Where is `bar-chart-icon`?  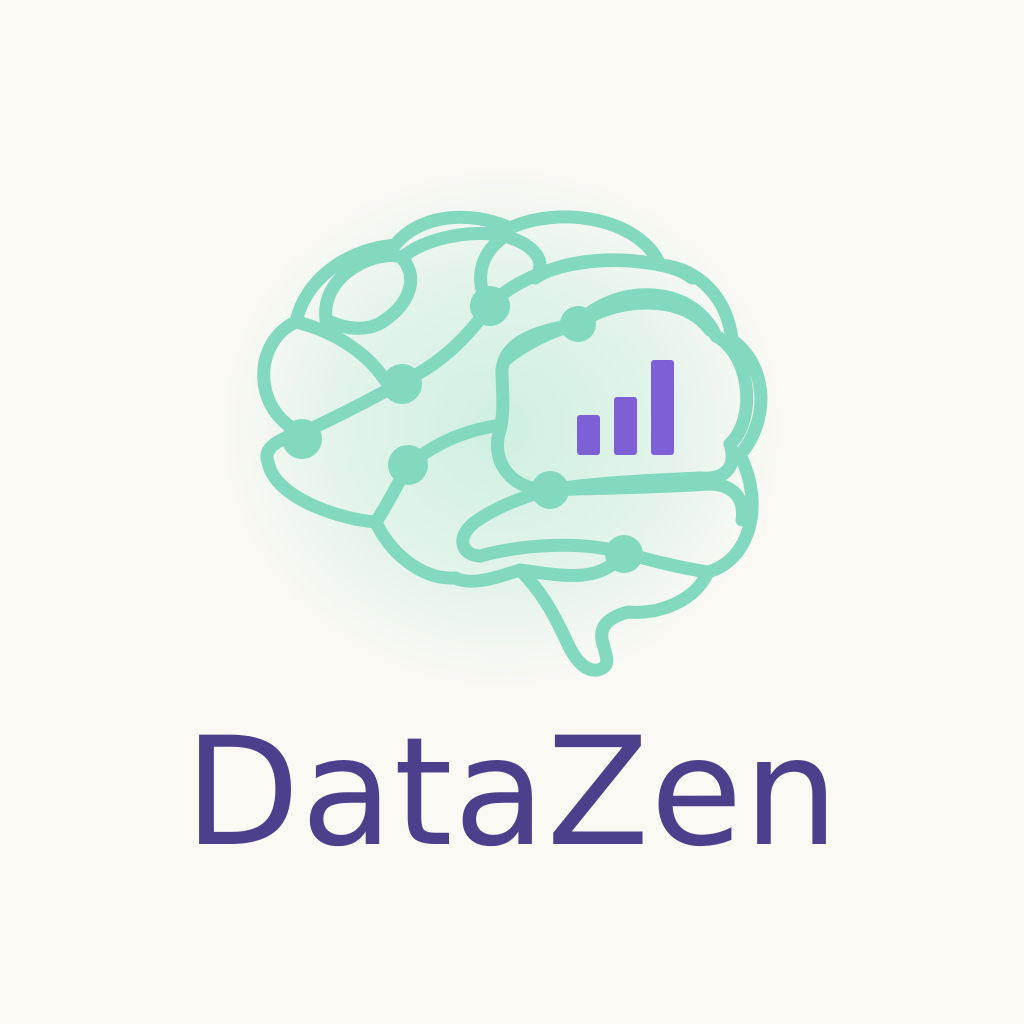
bar-chart-icon is located at coordinates (625, 407).